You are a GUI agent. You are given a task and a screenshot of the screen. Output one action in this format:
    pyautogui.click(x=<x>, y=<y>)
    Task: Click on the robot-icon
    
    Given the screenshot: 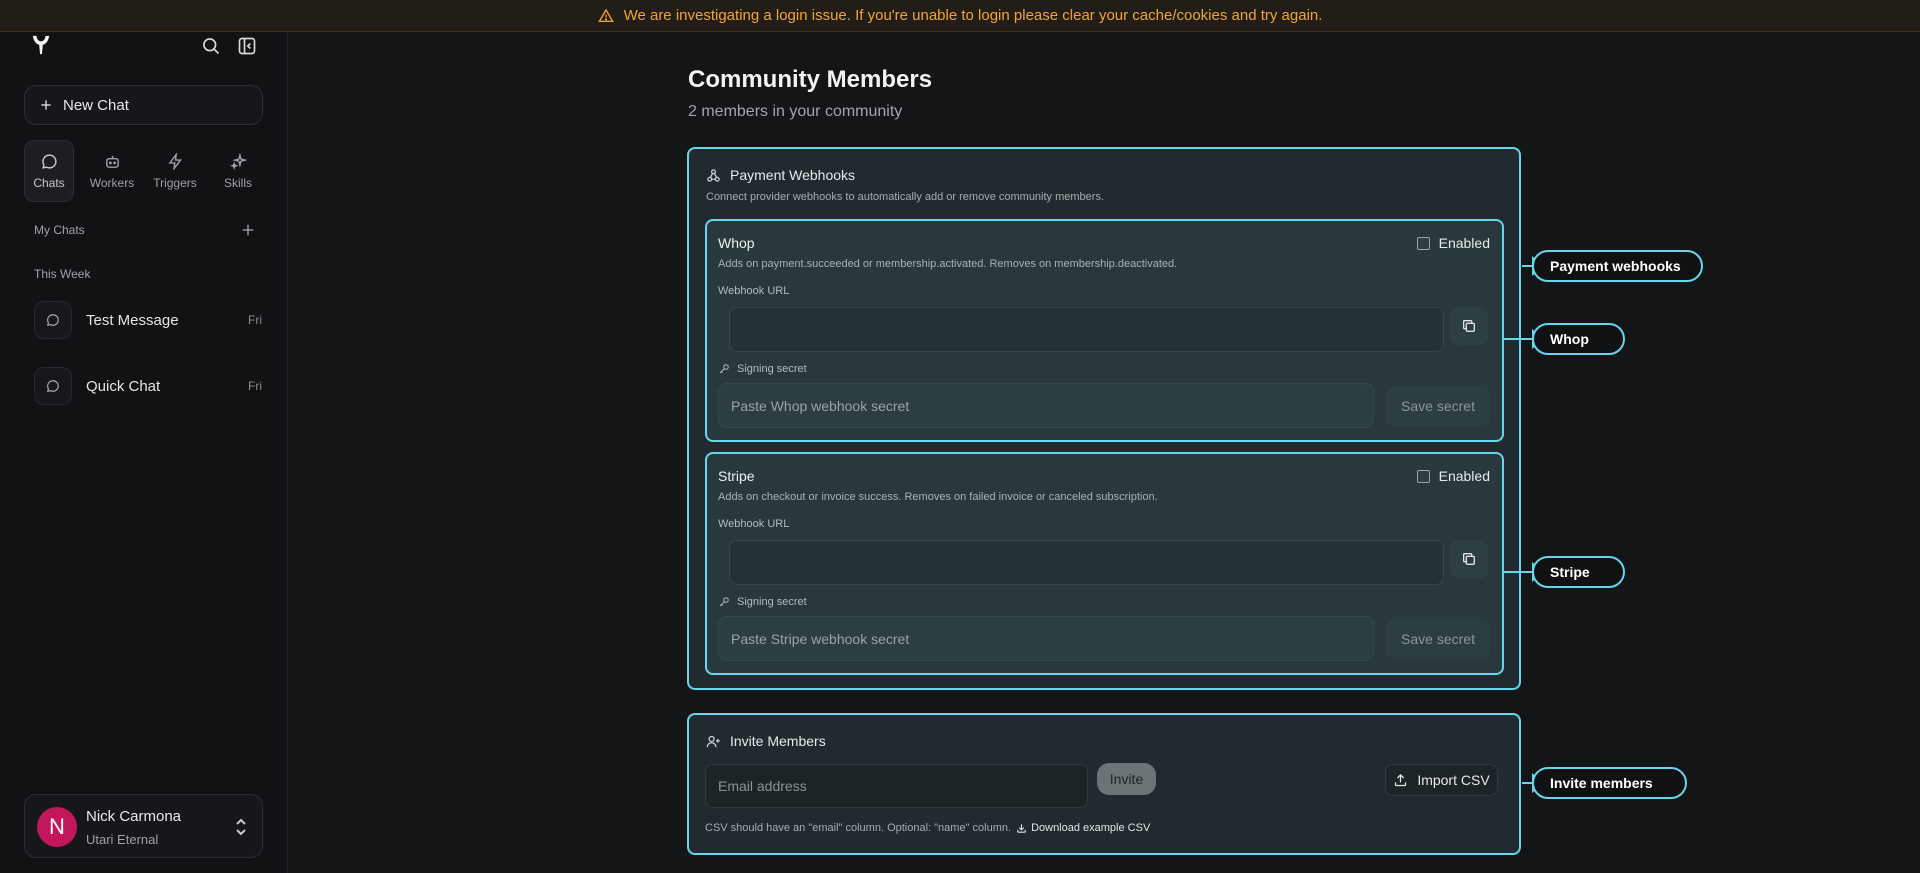 What is the action you would take?
    pyautogui.click(x=112, y=161)
    